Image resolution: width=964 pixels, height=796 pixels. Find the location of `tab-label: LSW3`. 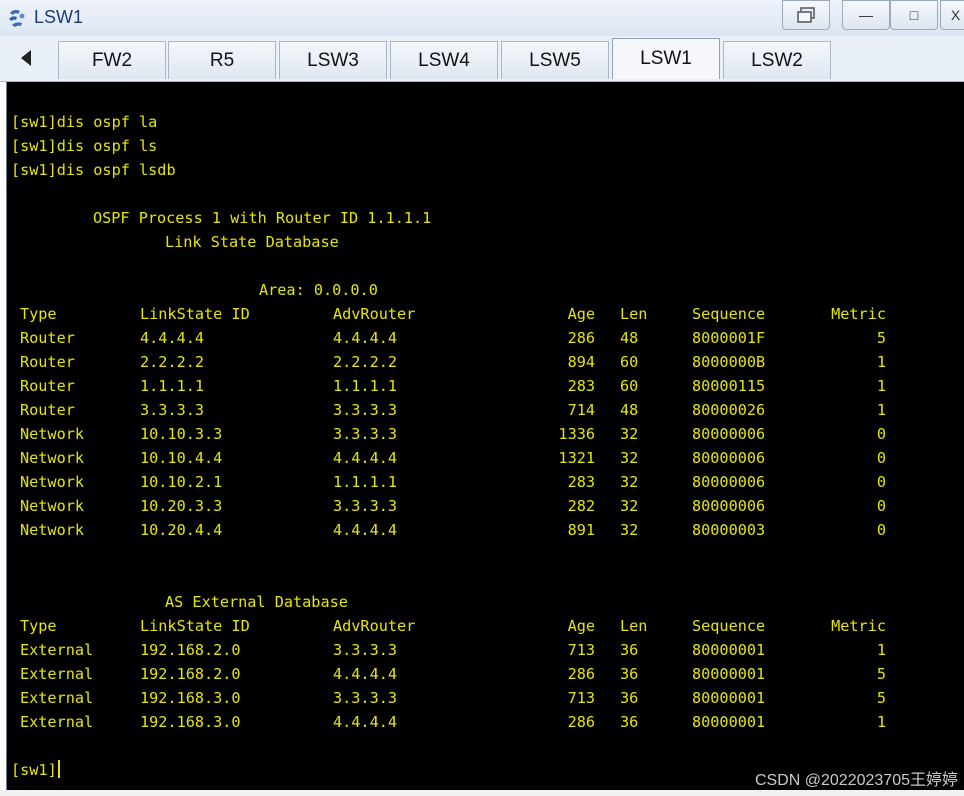

tab-label: LSW3 is located at coordinates (333, 60).